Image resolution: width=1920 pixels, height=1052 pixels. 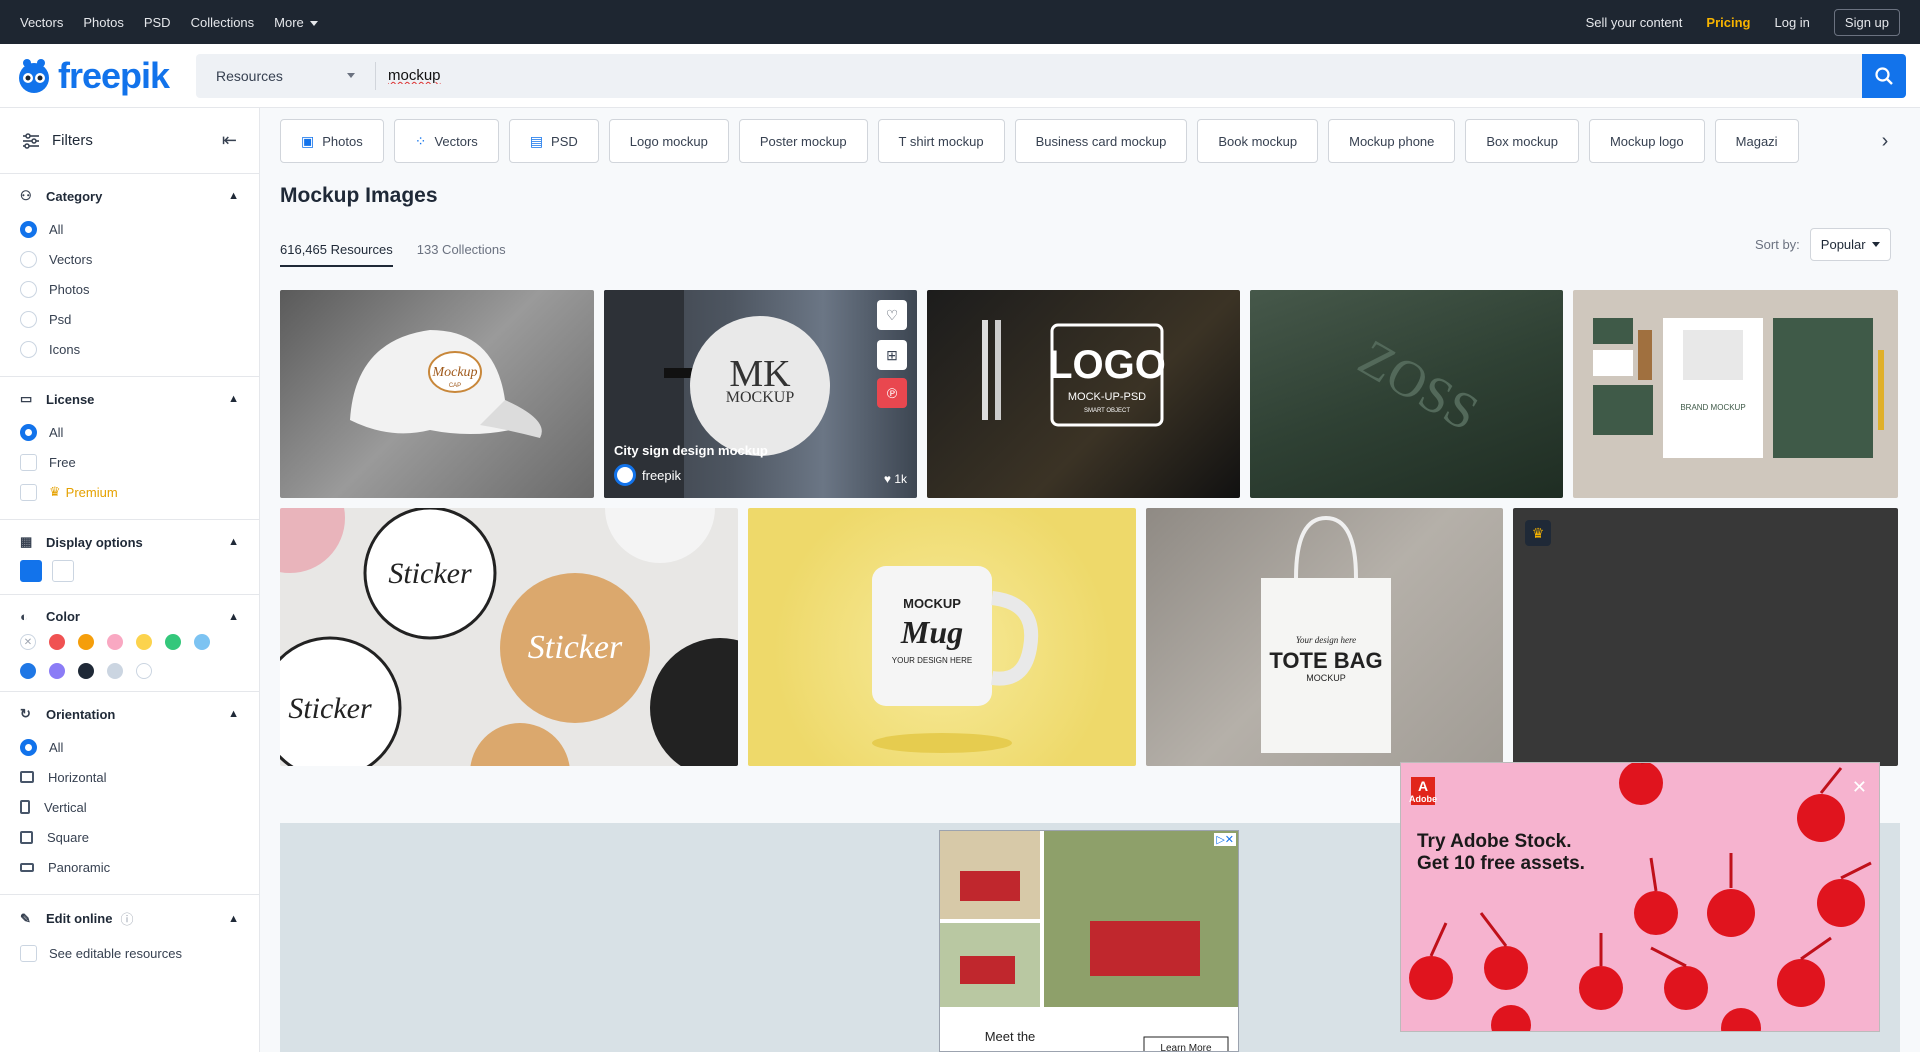 What do you see at coordinates (129, 837) in the screenshot?
I see `orientation-option-square: Square` at bounding box center [129, 837].